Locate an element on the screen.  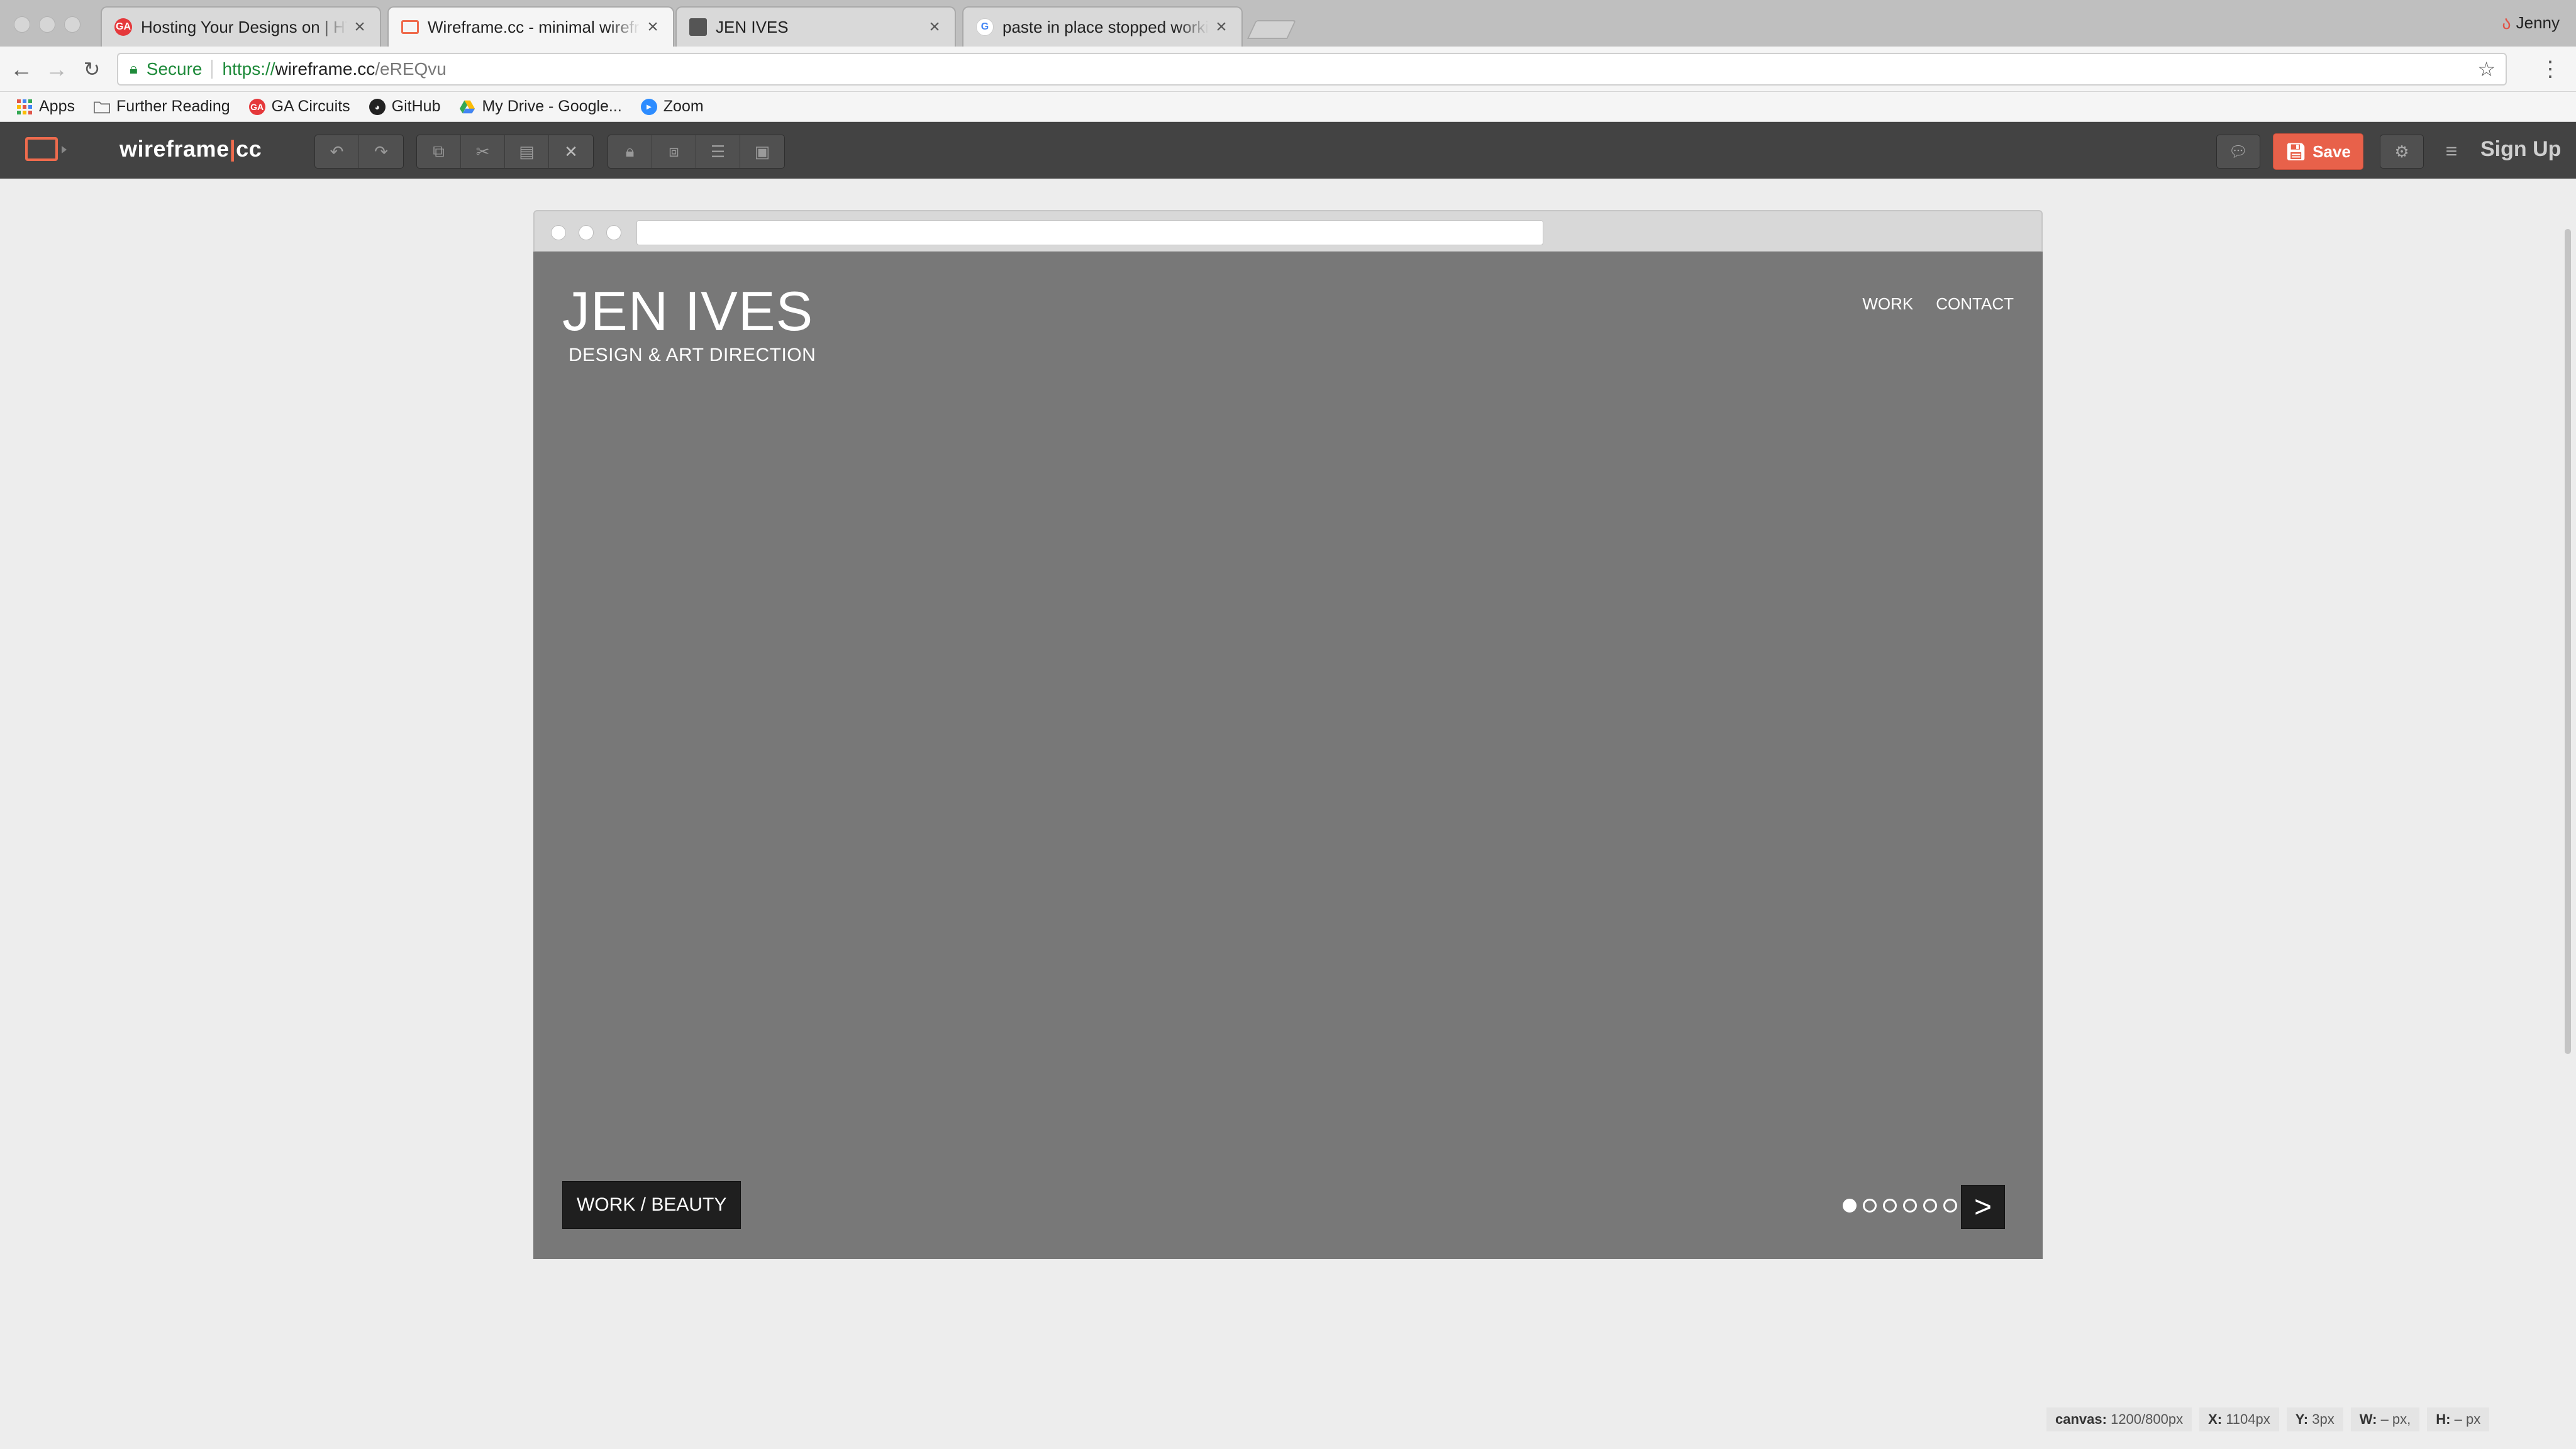
tab-jen-ives: JEN IVES × is located at coordinates (815, 26).